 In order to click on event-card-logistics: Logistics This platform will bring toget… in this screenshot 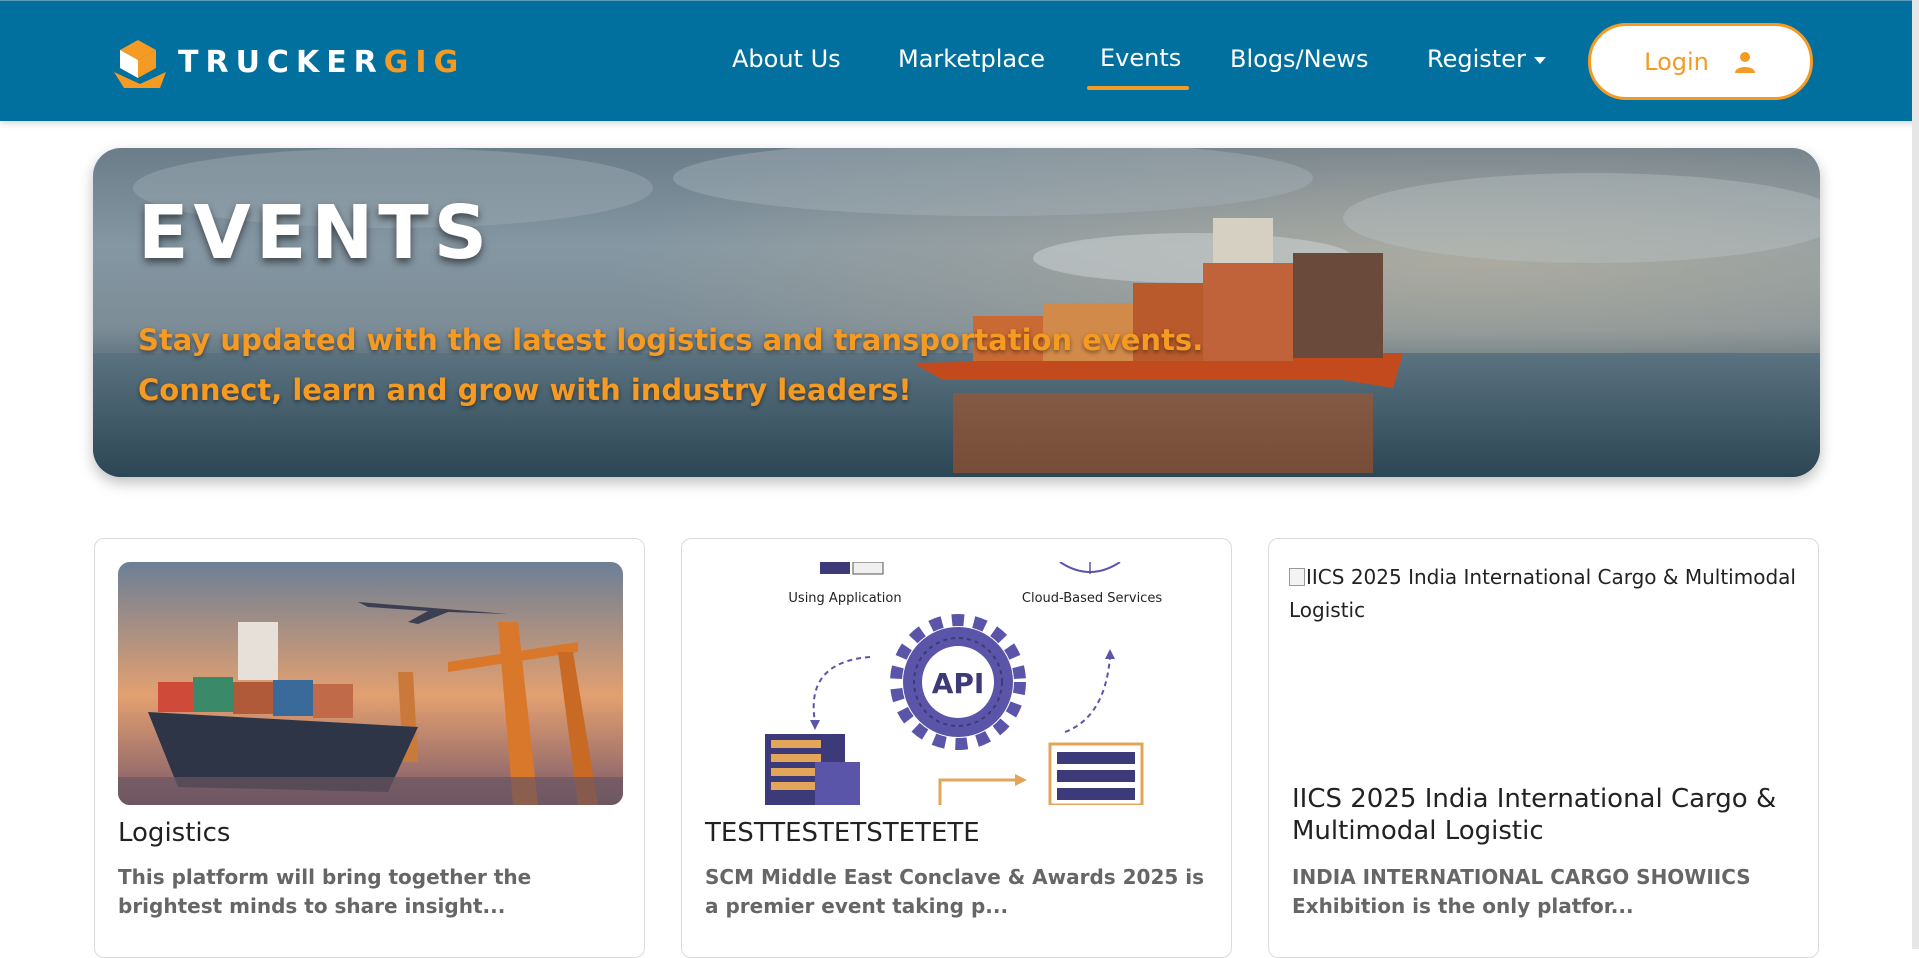, I will do `click(369, 748)`.